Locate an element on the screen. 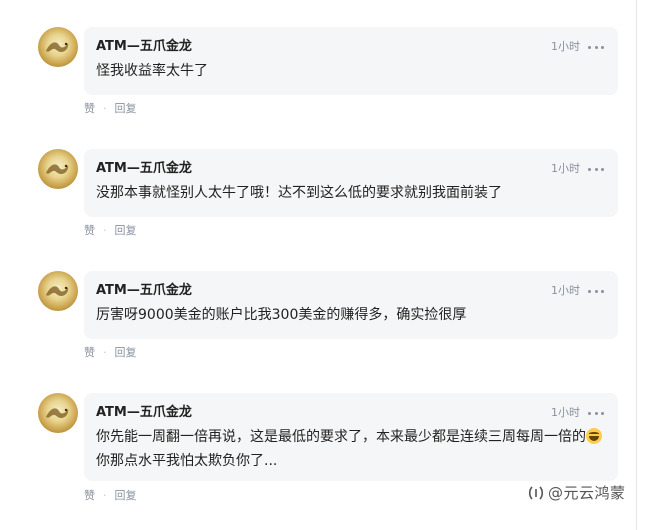 The width and height of the screenshot is (649, 530). comment-text: 没那本事就怪别人太牛了哦！达不到这么低的要求就别我面前装了 is located at coordinates (299, 193).